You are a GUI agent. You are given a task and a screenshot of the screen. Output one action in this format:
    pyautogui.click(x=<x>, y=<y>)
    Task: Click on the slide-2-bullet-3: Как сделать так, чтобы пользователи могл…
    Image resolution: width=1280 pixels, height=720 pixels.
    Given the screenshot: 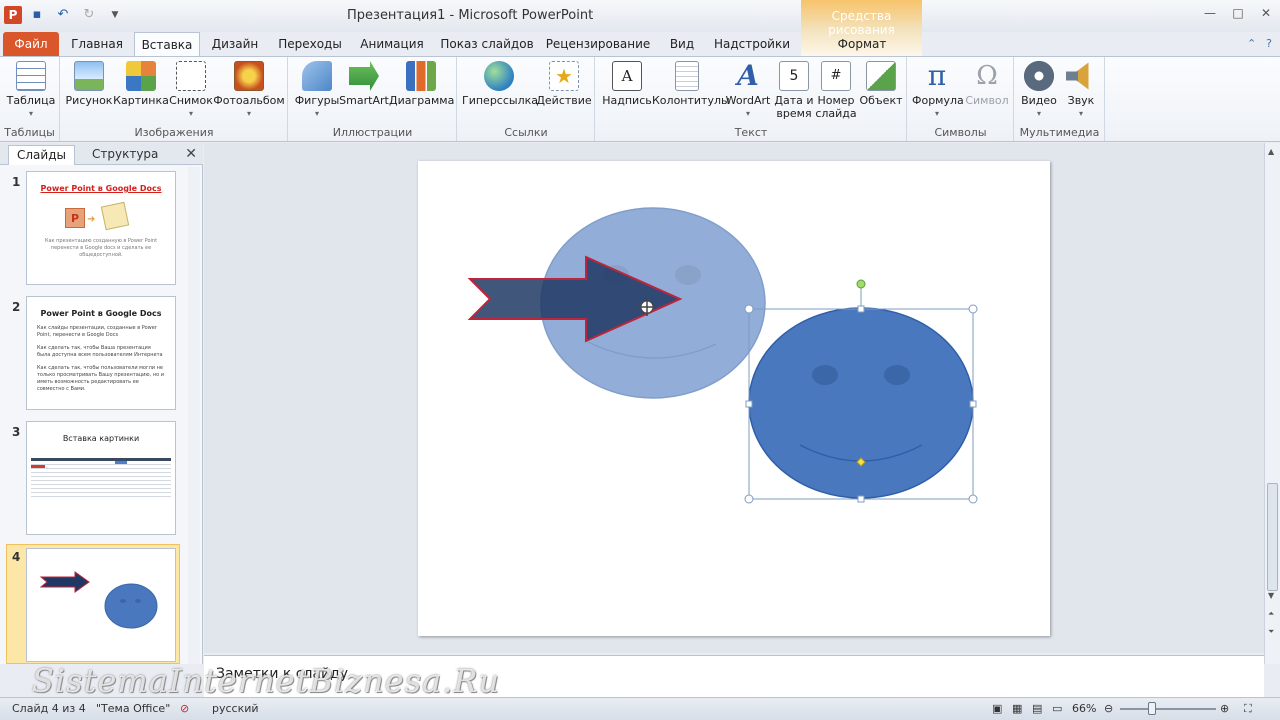 What is the action you would take?
    pyautogui.click(x=100, y=378)
    